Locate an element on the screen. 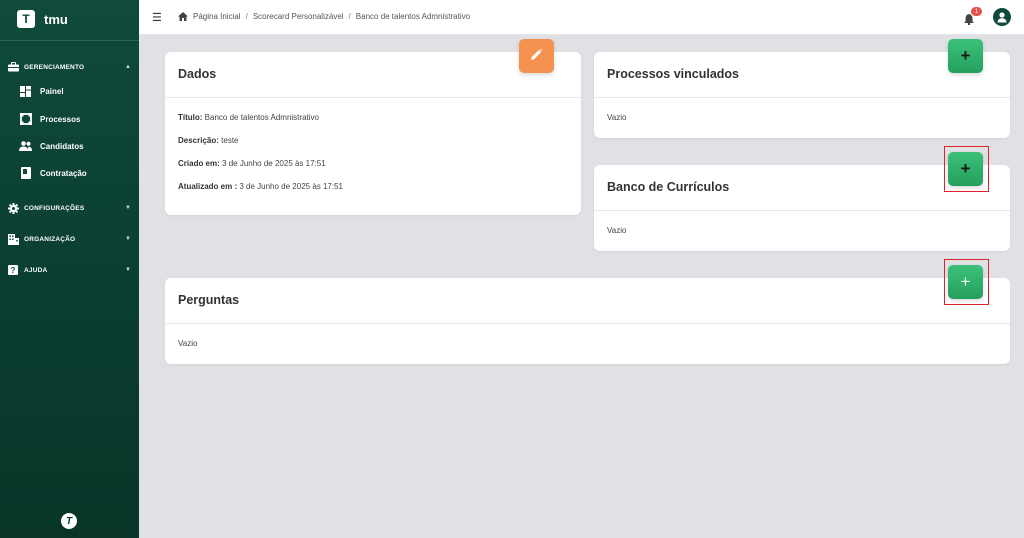  sidebar-item-label: Processos is located at coordinates (60, 119).